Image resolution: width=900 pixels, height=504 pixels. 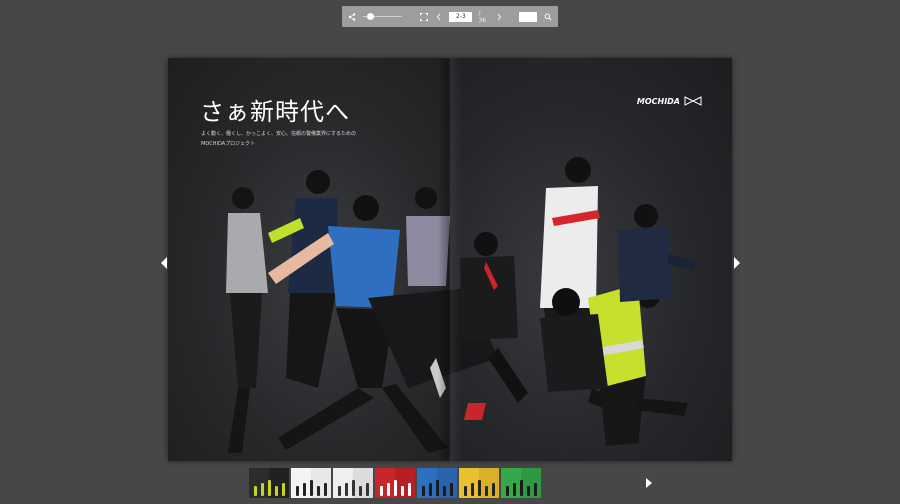 I want to click on zoom-slider-knob, so click(x=371, y=16).